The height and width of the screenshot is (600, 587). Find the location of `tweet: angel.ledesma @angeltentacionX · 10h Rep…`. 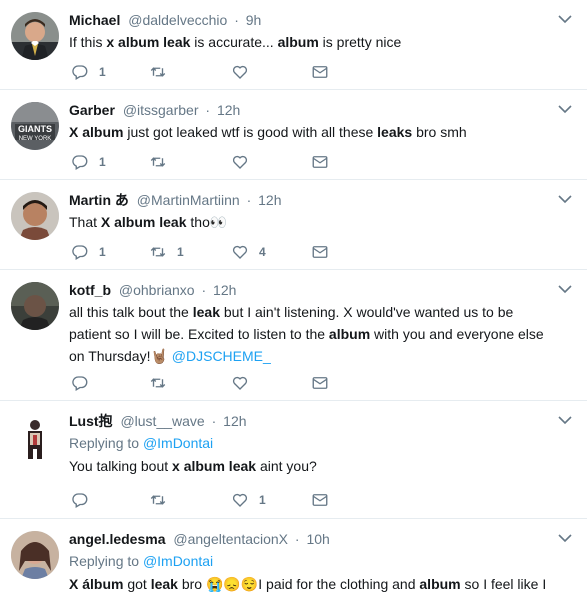

tweet: angel.ledesma @angeltentacionX · 10h Rep… is located at coordinates (293, 559).